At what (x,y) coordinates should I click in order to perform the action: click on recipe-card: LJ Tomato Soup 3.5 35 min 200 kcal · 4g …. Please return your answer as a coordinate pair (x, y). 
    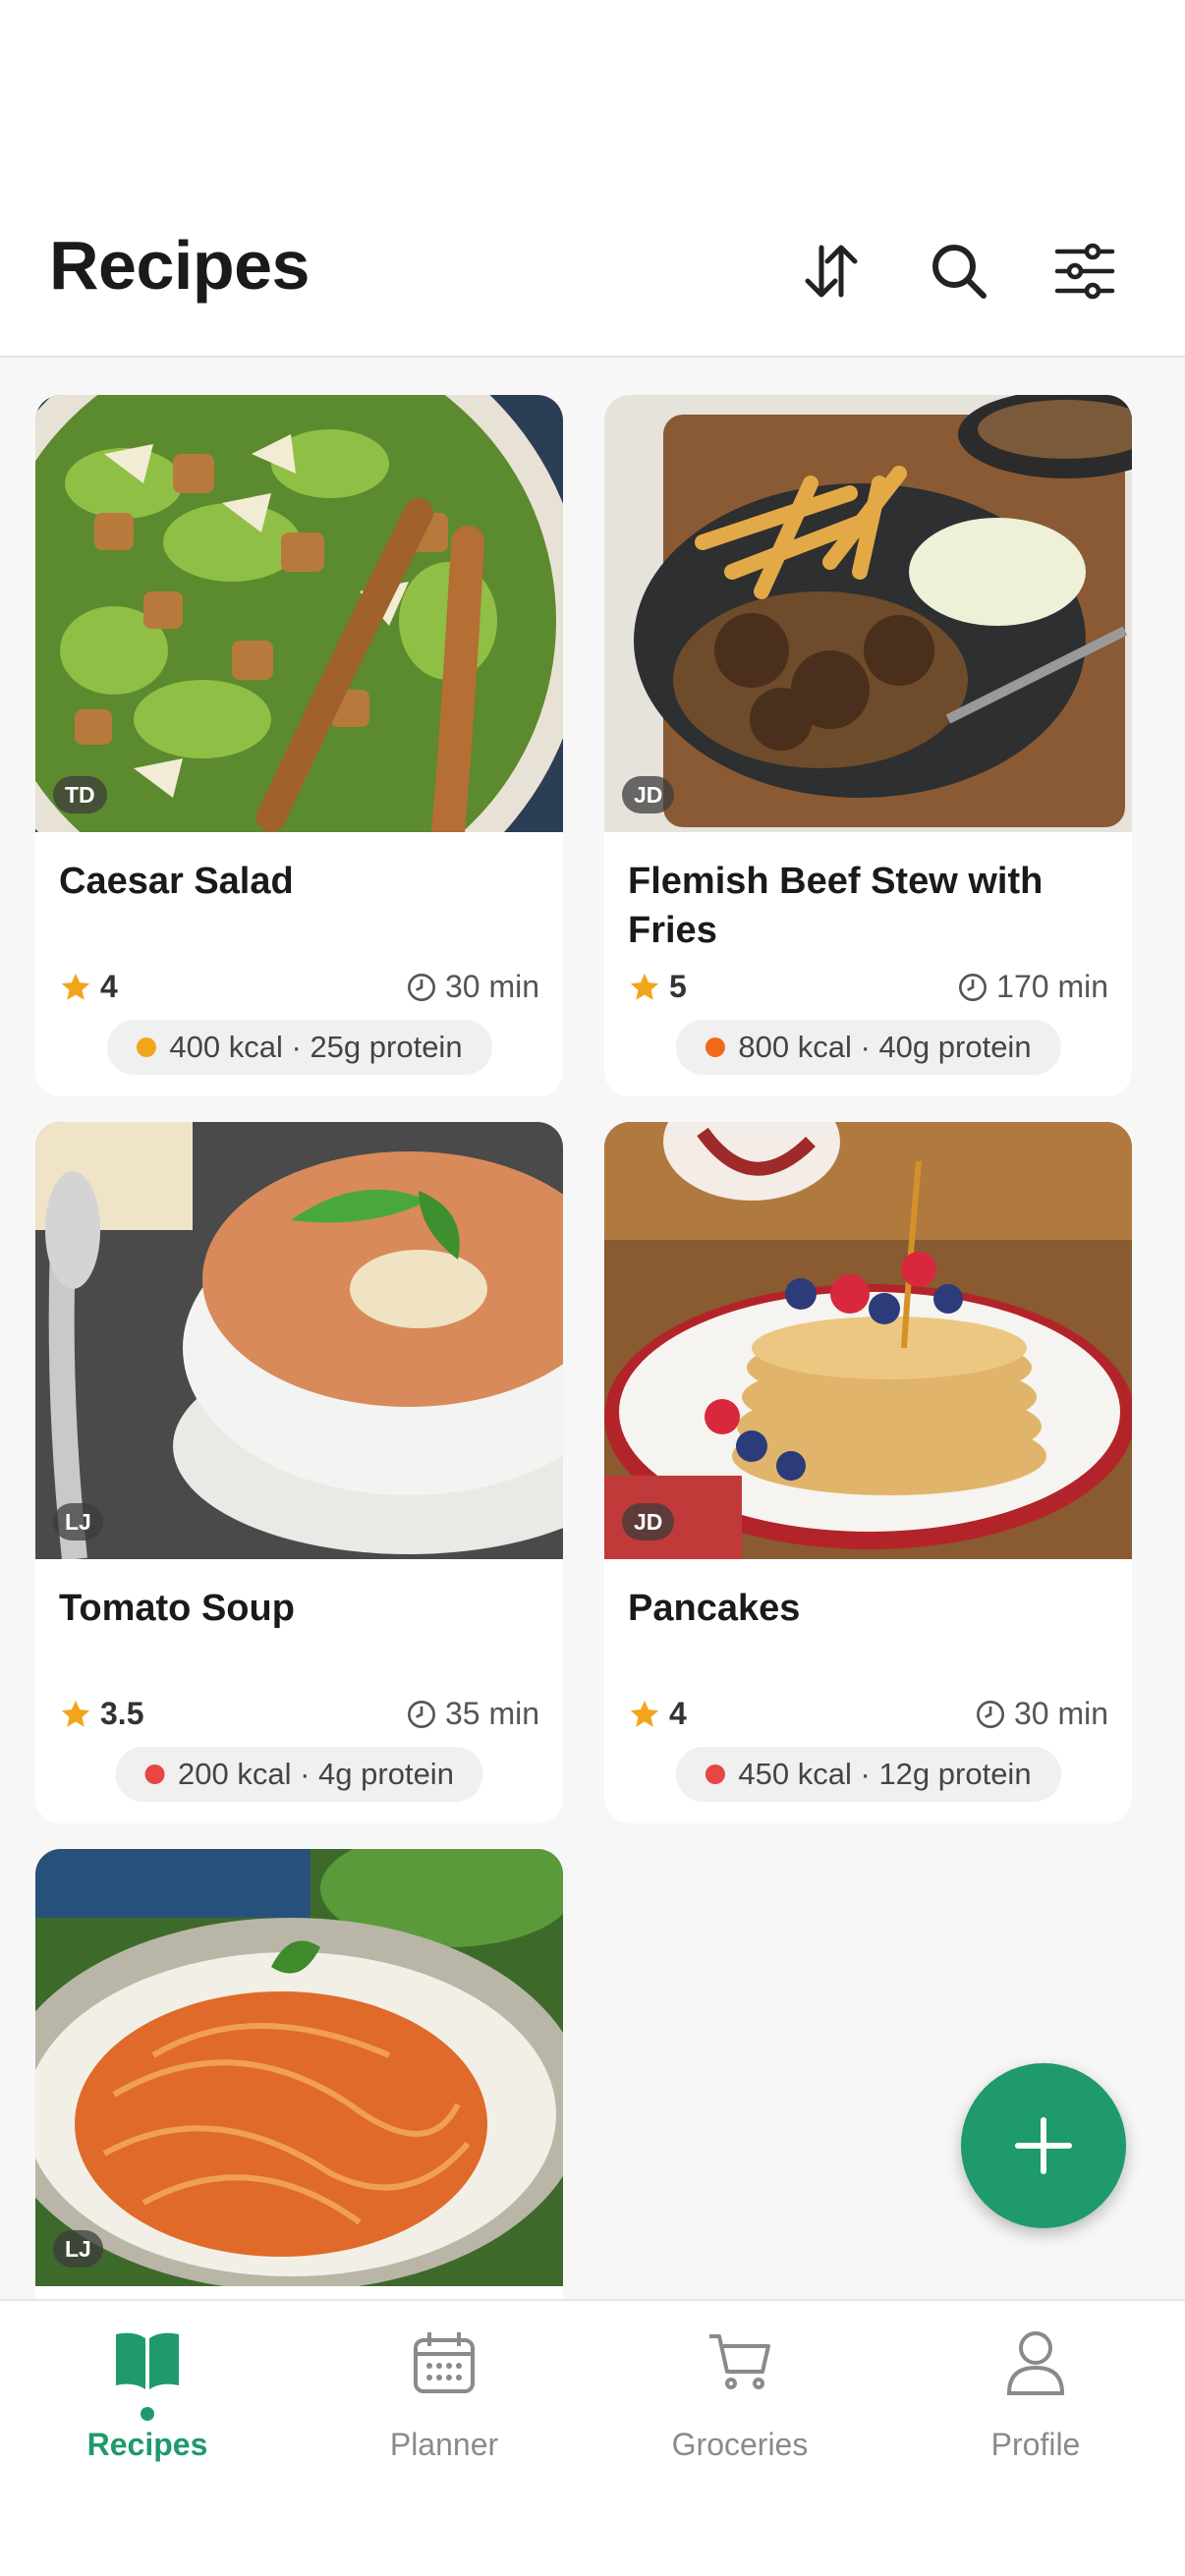
    Looking at the image, I should click on (299, 1472).